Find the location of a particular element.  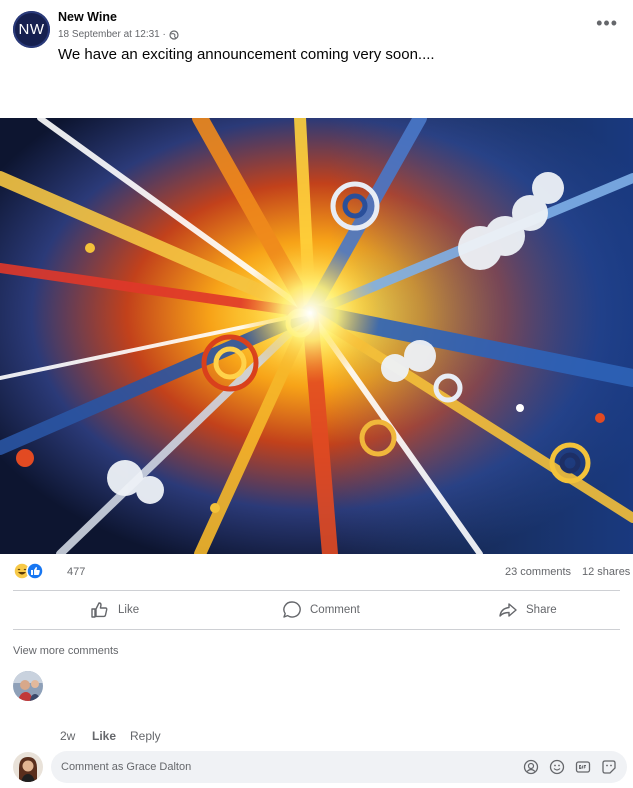

like-label: Like is located at coordinates (129, 610).